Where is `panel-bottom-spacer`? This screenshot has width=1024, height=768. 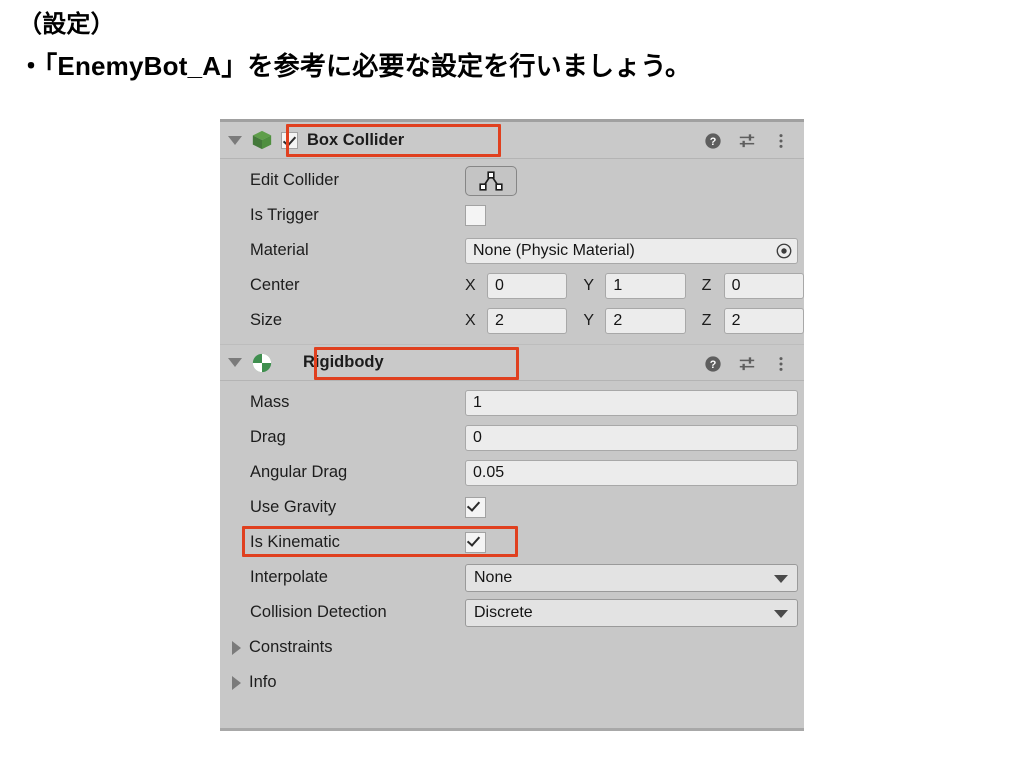
panel-bottom-spacer is located at coordinates (512, 711).